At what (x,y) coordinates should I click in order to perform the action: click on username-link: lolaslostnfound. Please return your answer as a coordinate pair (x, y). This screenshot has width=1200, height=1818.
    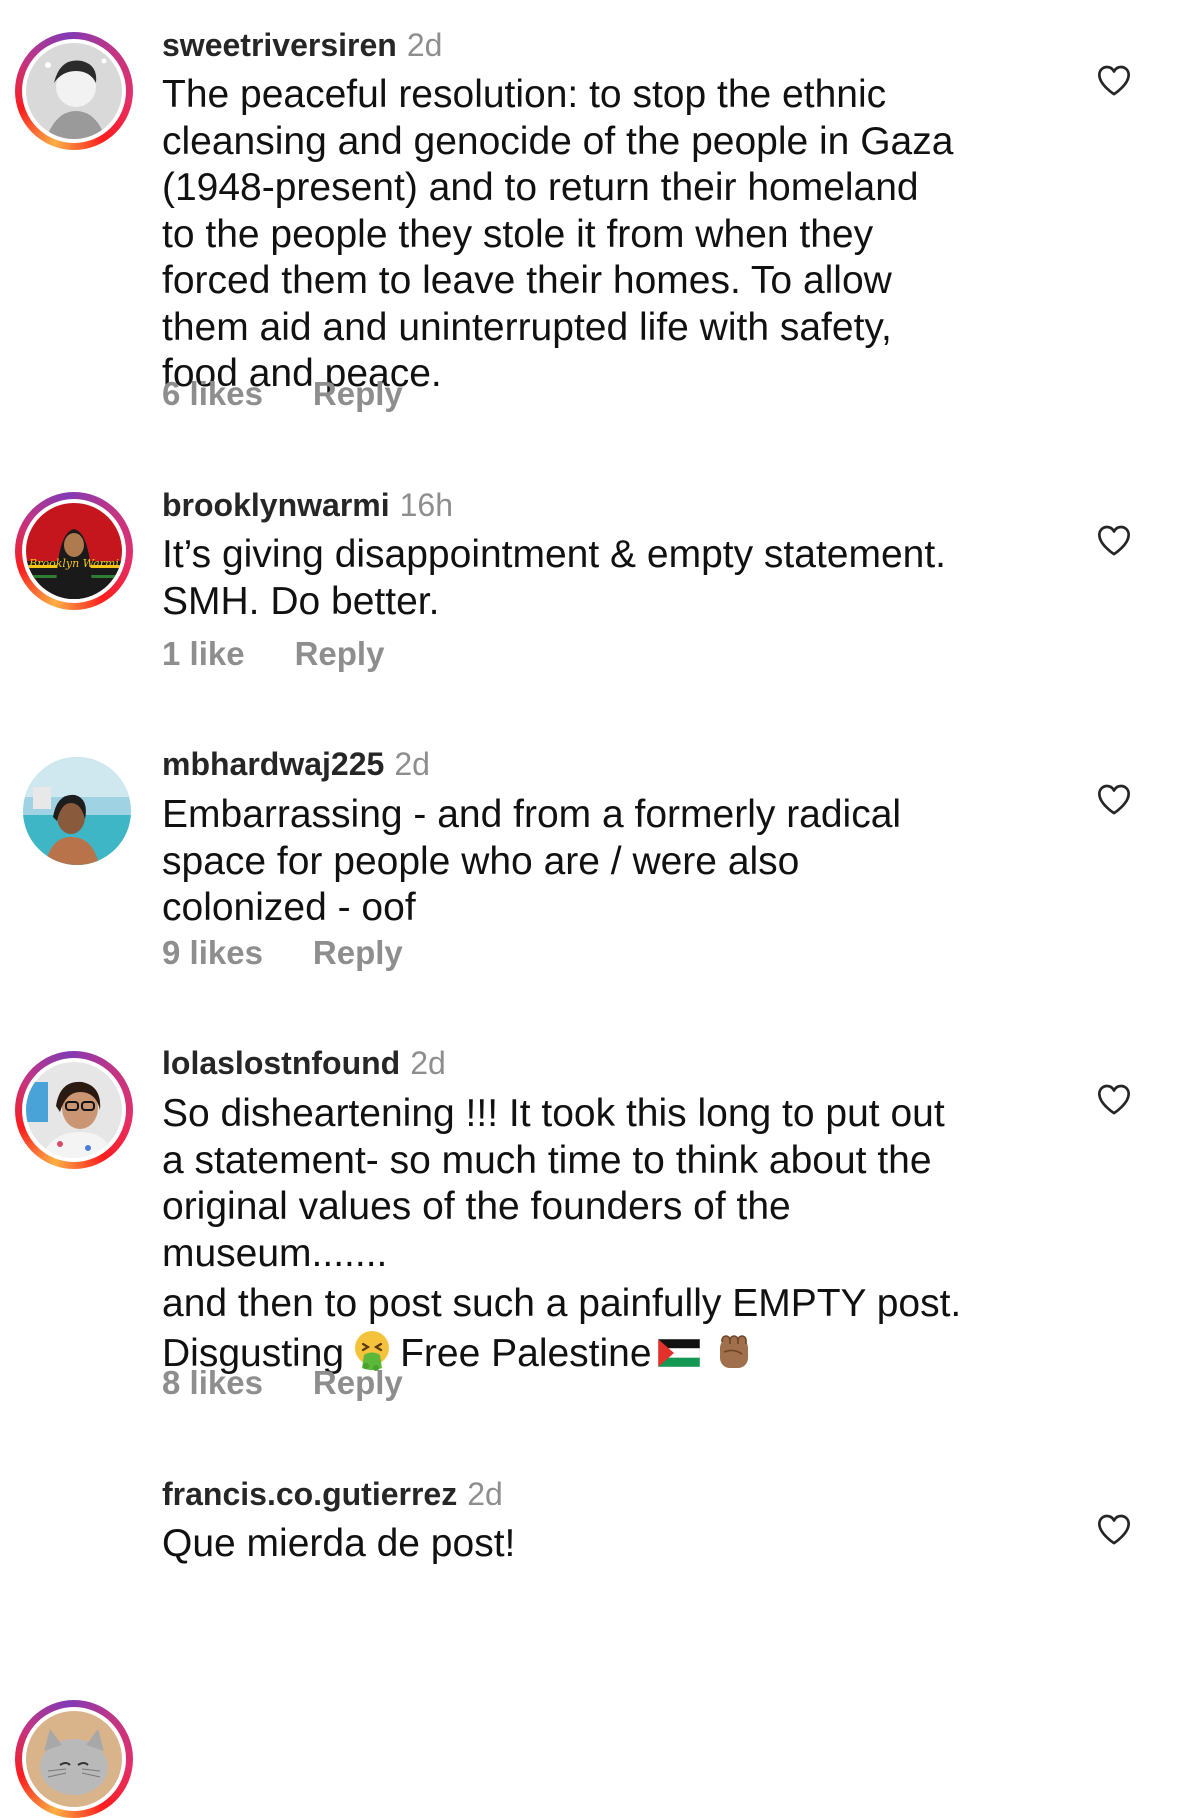
    Looking at the image, I should click on (281, 1063).